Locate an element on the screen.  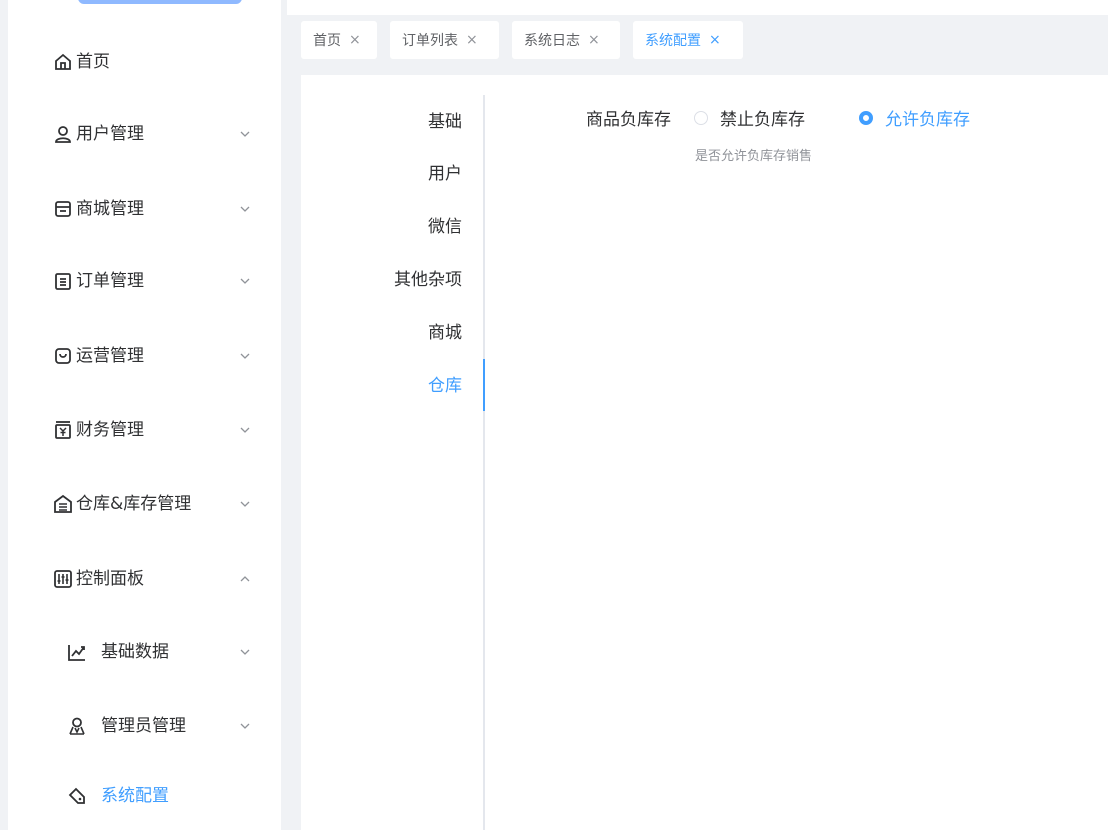
sidebar-item-warehouse: 仓库&库存管理 is located at coordinates (144, 504).